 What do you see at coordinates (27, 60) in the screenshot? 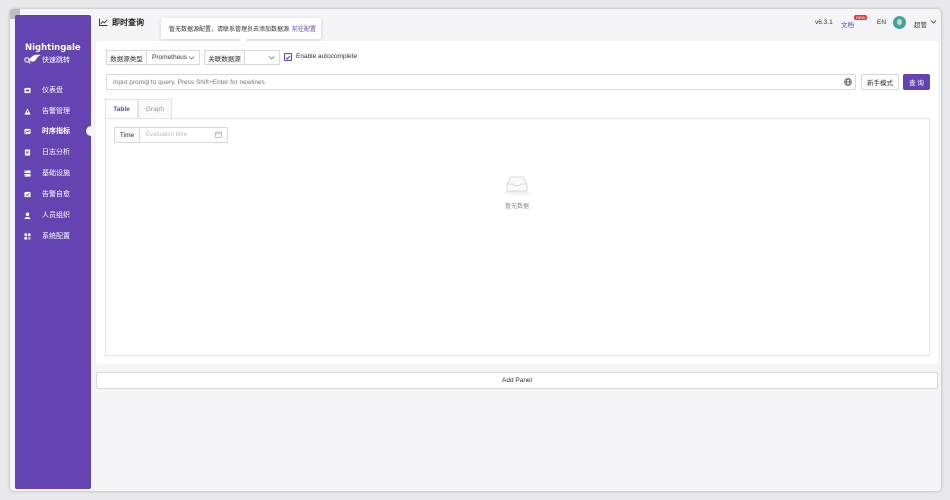
I see `search-icon` at bounding box center [27, 60].